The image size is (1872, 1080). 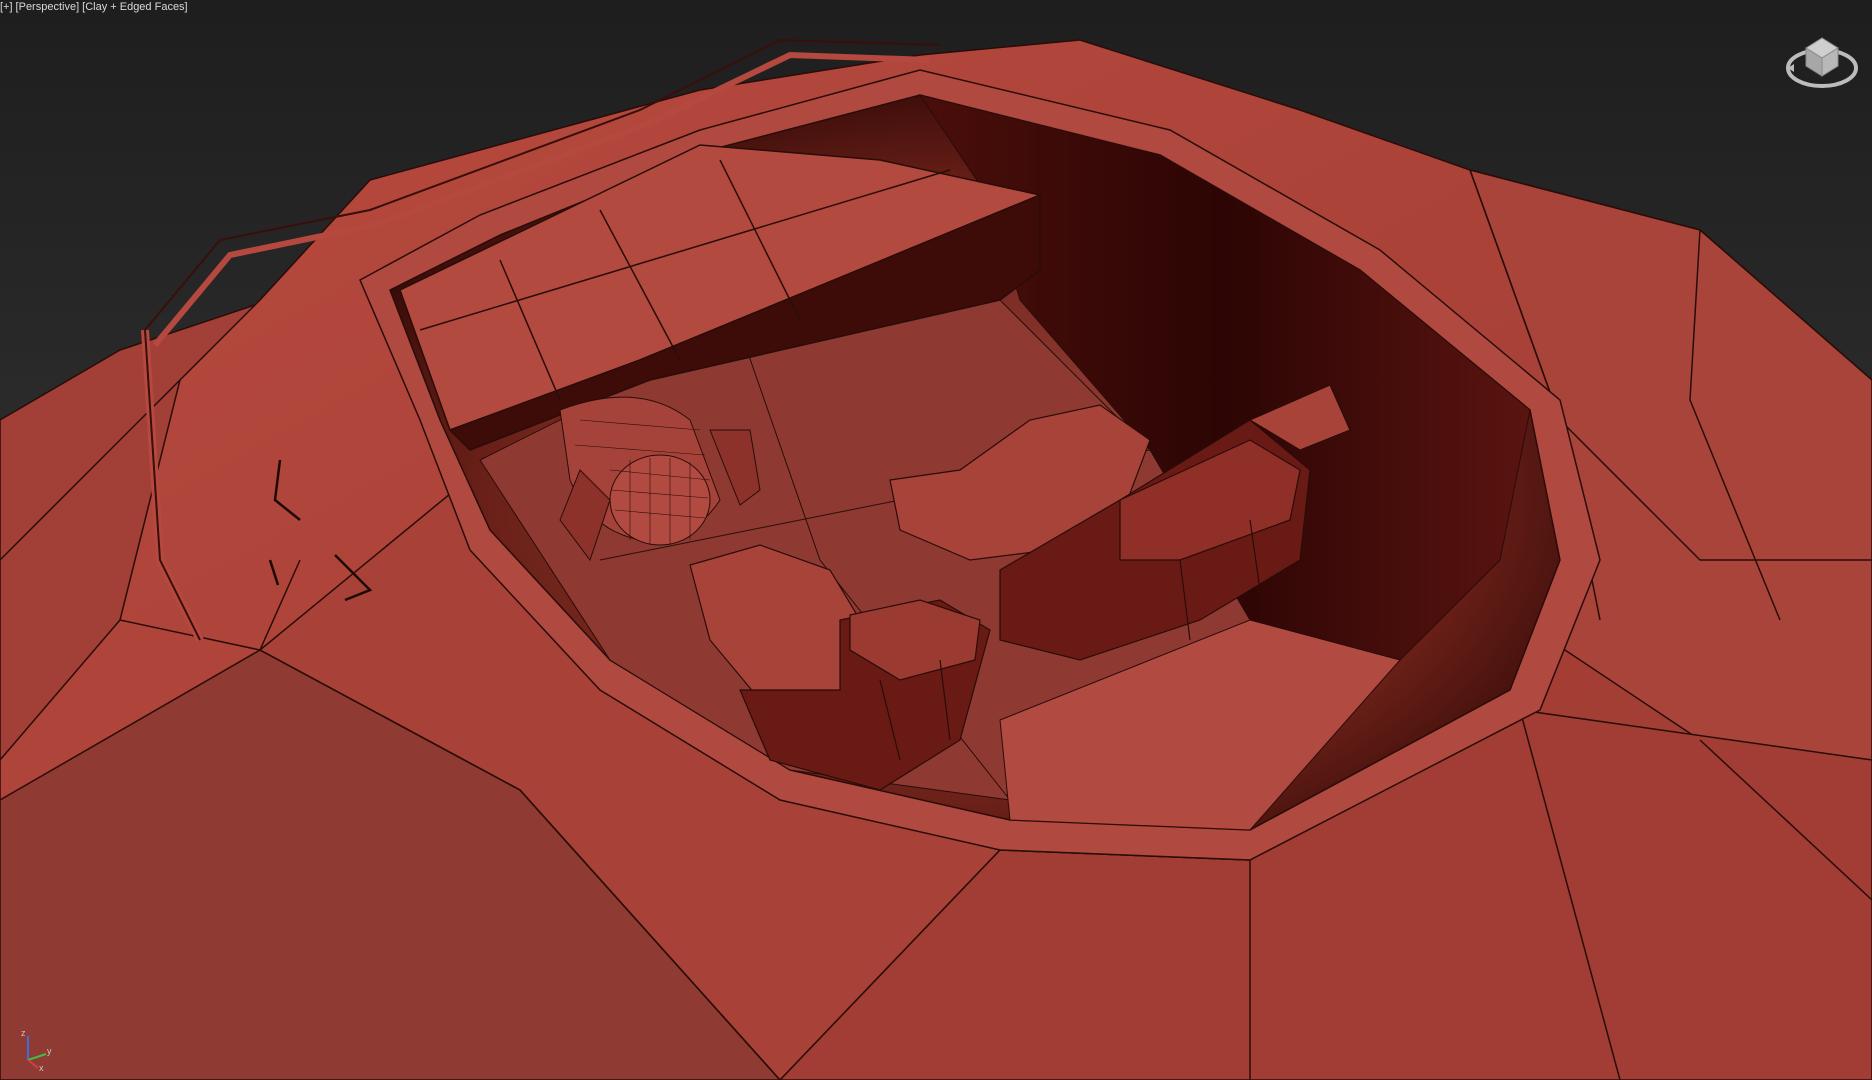 I want to click on axis-label-z: z, so click(x=23, y=1033).